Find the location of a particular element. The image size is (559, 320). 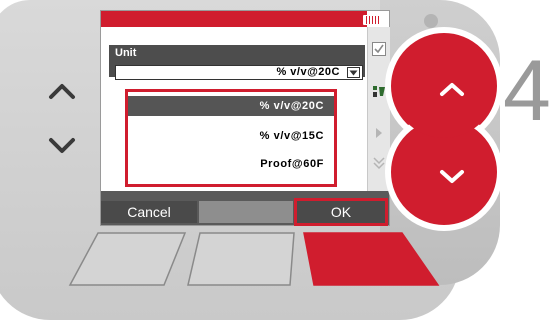

unit-option: % v/v@15C is located at coordinates (231, 136).